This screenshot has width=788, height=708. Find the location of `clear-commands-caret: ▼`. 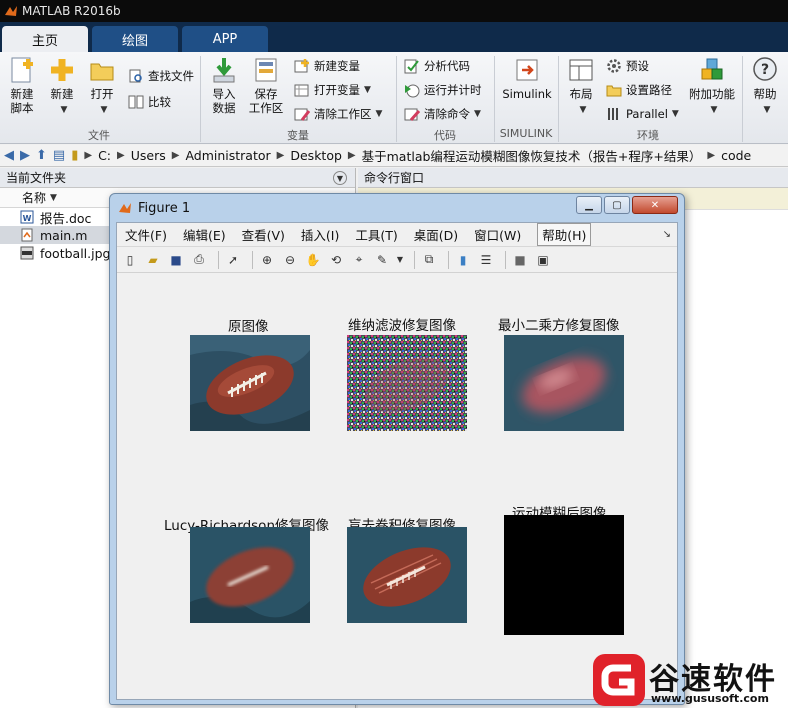

clear-commands-caret: ▼ is located at coordinates (477, 114).